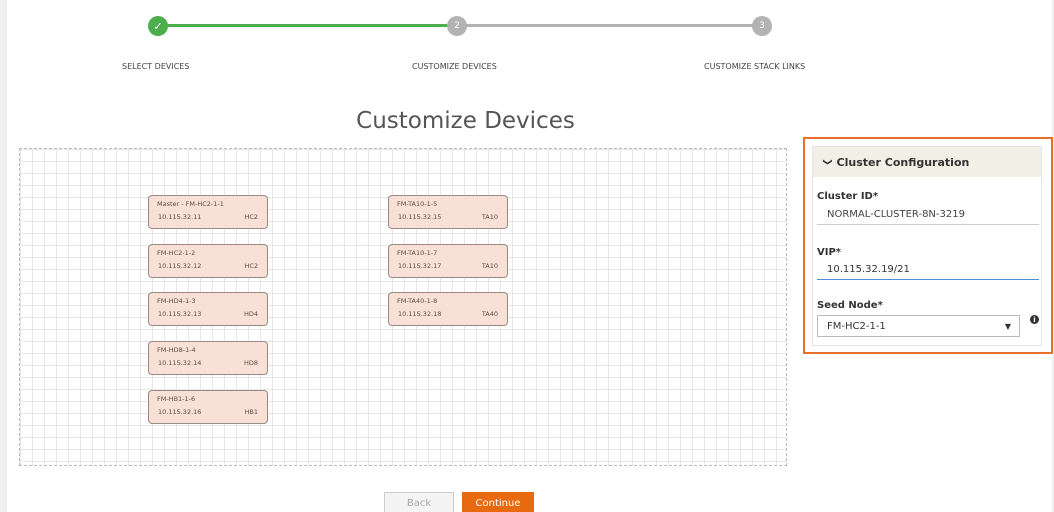 The width and height of the screenshot is (1054, 512). What do you see at coordinates (417, 253) in the screenshot?
I see `device-name: FM-TA10-1-7` at bounding box center [417, 253].